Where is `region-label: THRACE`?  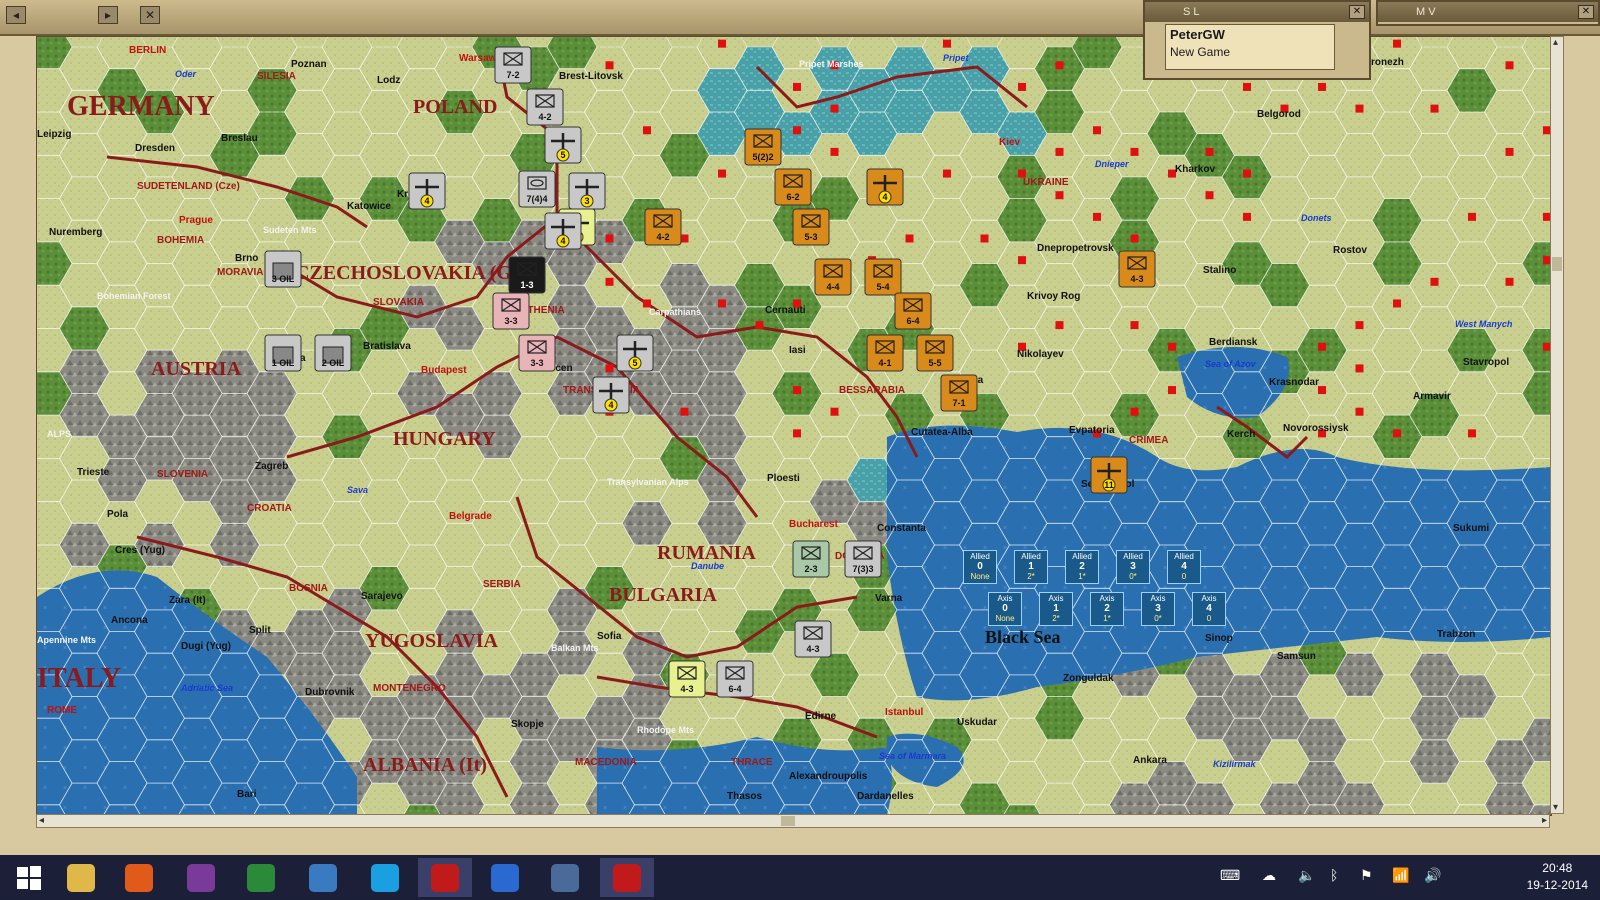
region-label: THRACE is located at coordinates (752, 762).